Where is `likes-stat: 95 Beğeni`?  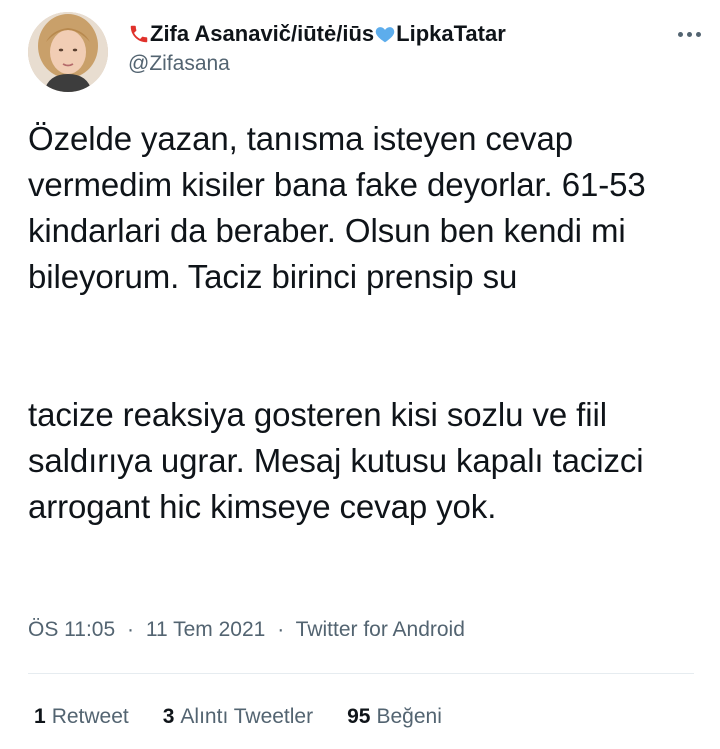
likes-stat: 95 Beğeni is located at coordinates (394, 717).